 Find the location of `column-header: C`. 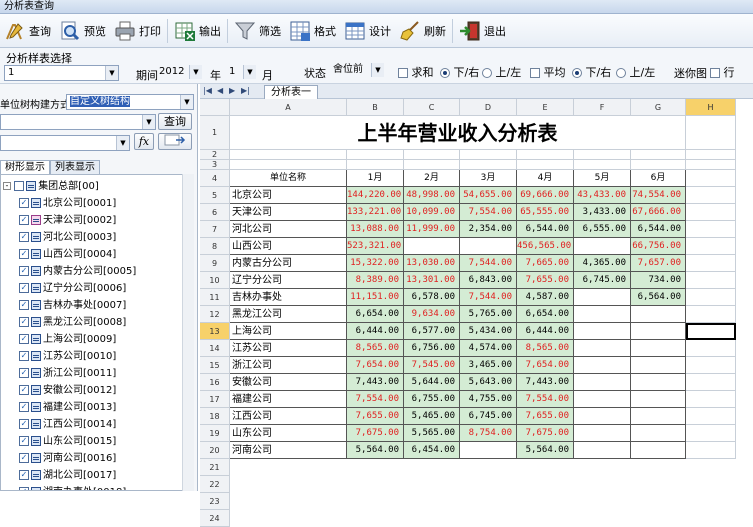

column-header: C is located at coordinates (432, 107).